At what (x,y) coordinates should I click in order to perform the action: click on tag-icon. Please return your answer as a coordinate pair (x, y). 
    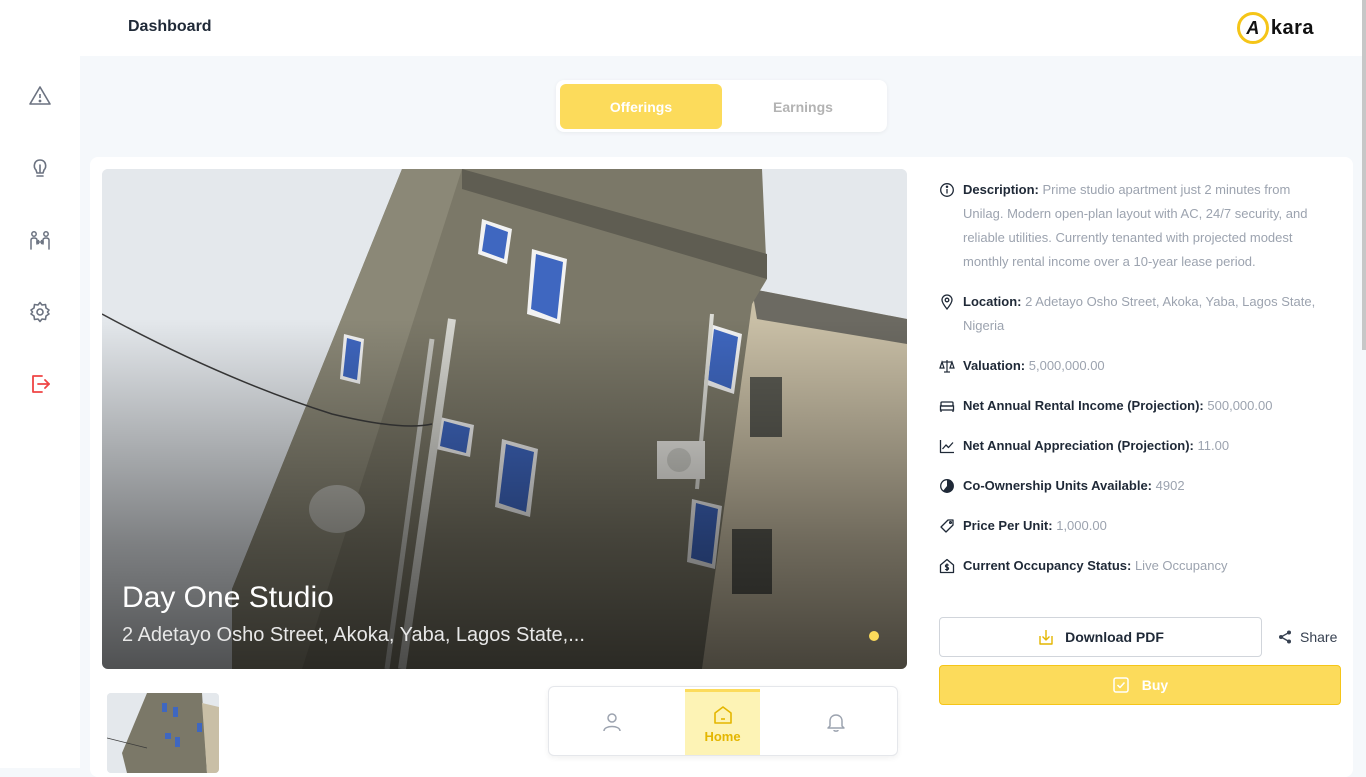
    Looking at the image, I should click on (947, 526).